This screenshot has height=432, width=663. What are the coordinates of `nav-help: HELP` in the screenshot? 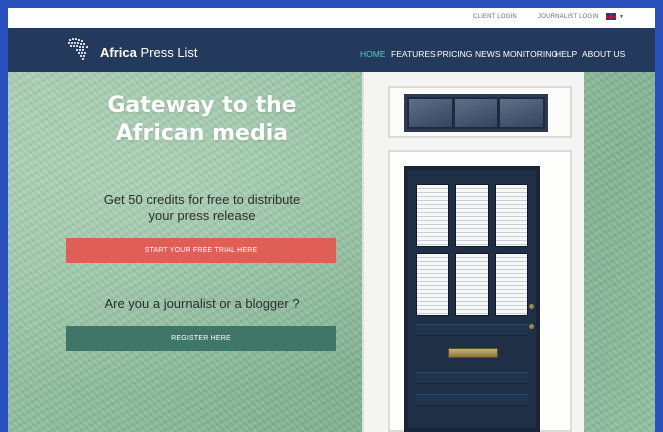 It's located at (566, 54).